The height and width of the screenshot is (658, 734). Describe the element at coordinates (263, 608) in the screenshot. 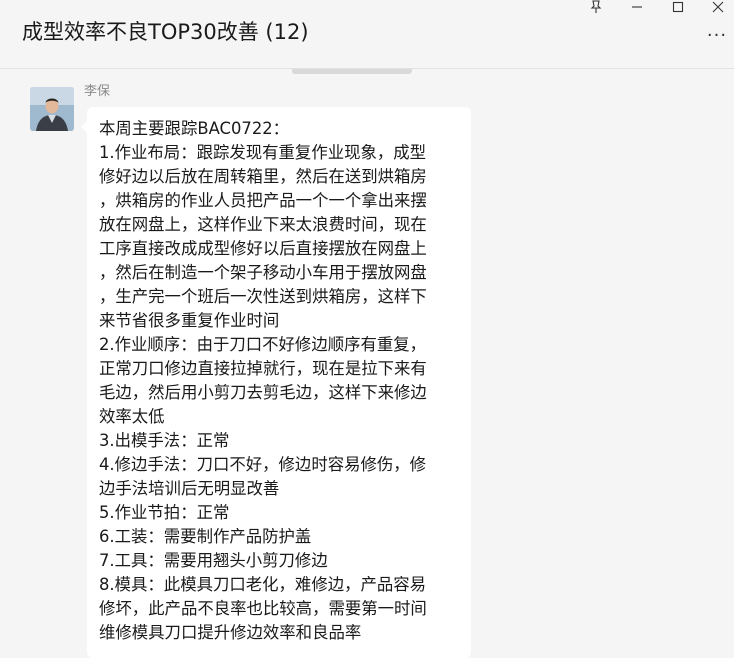

I see `message-line: 修坏，此产品不良率也比较高，需要第一时间` at that location.